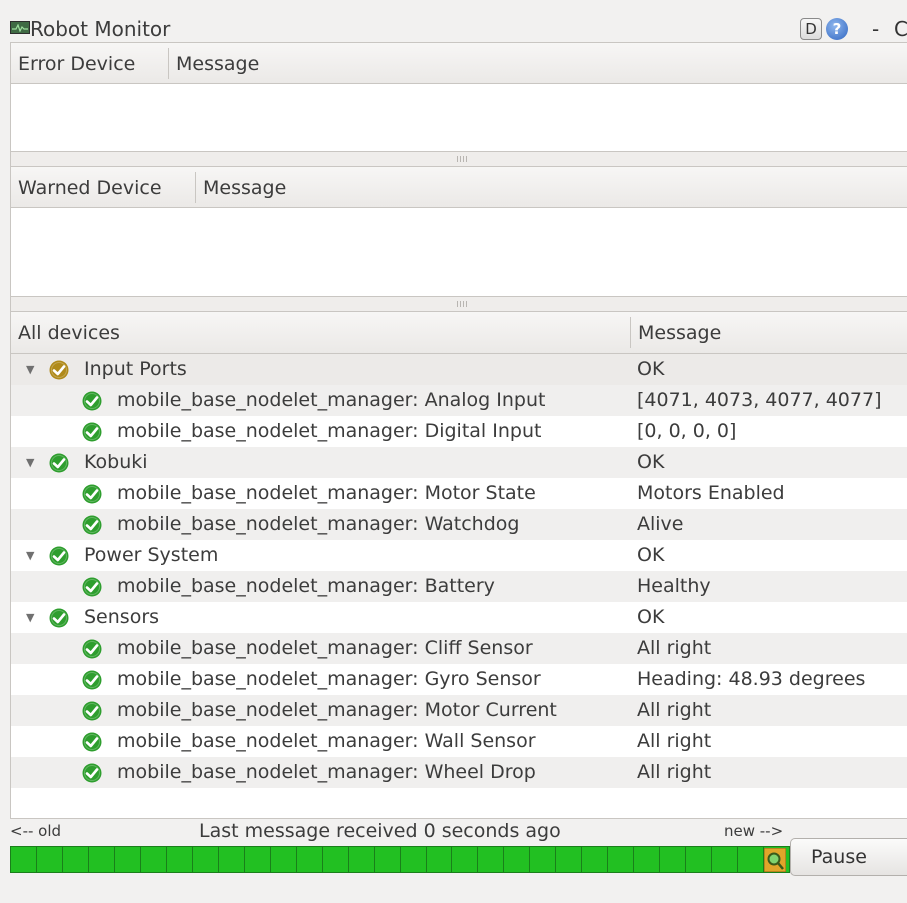 This screenshot has width=907, height=903. I want to click on robot-monitor-app-icon, so click(20, 27).